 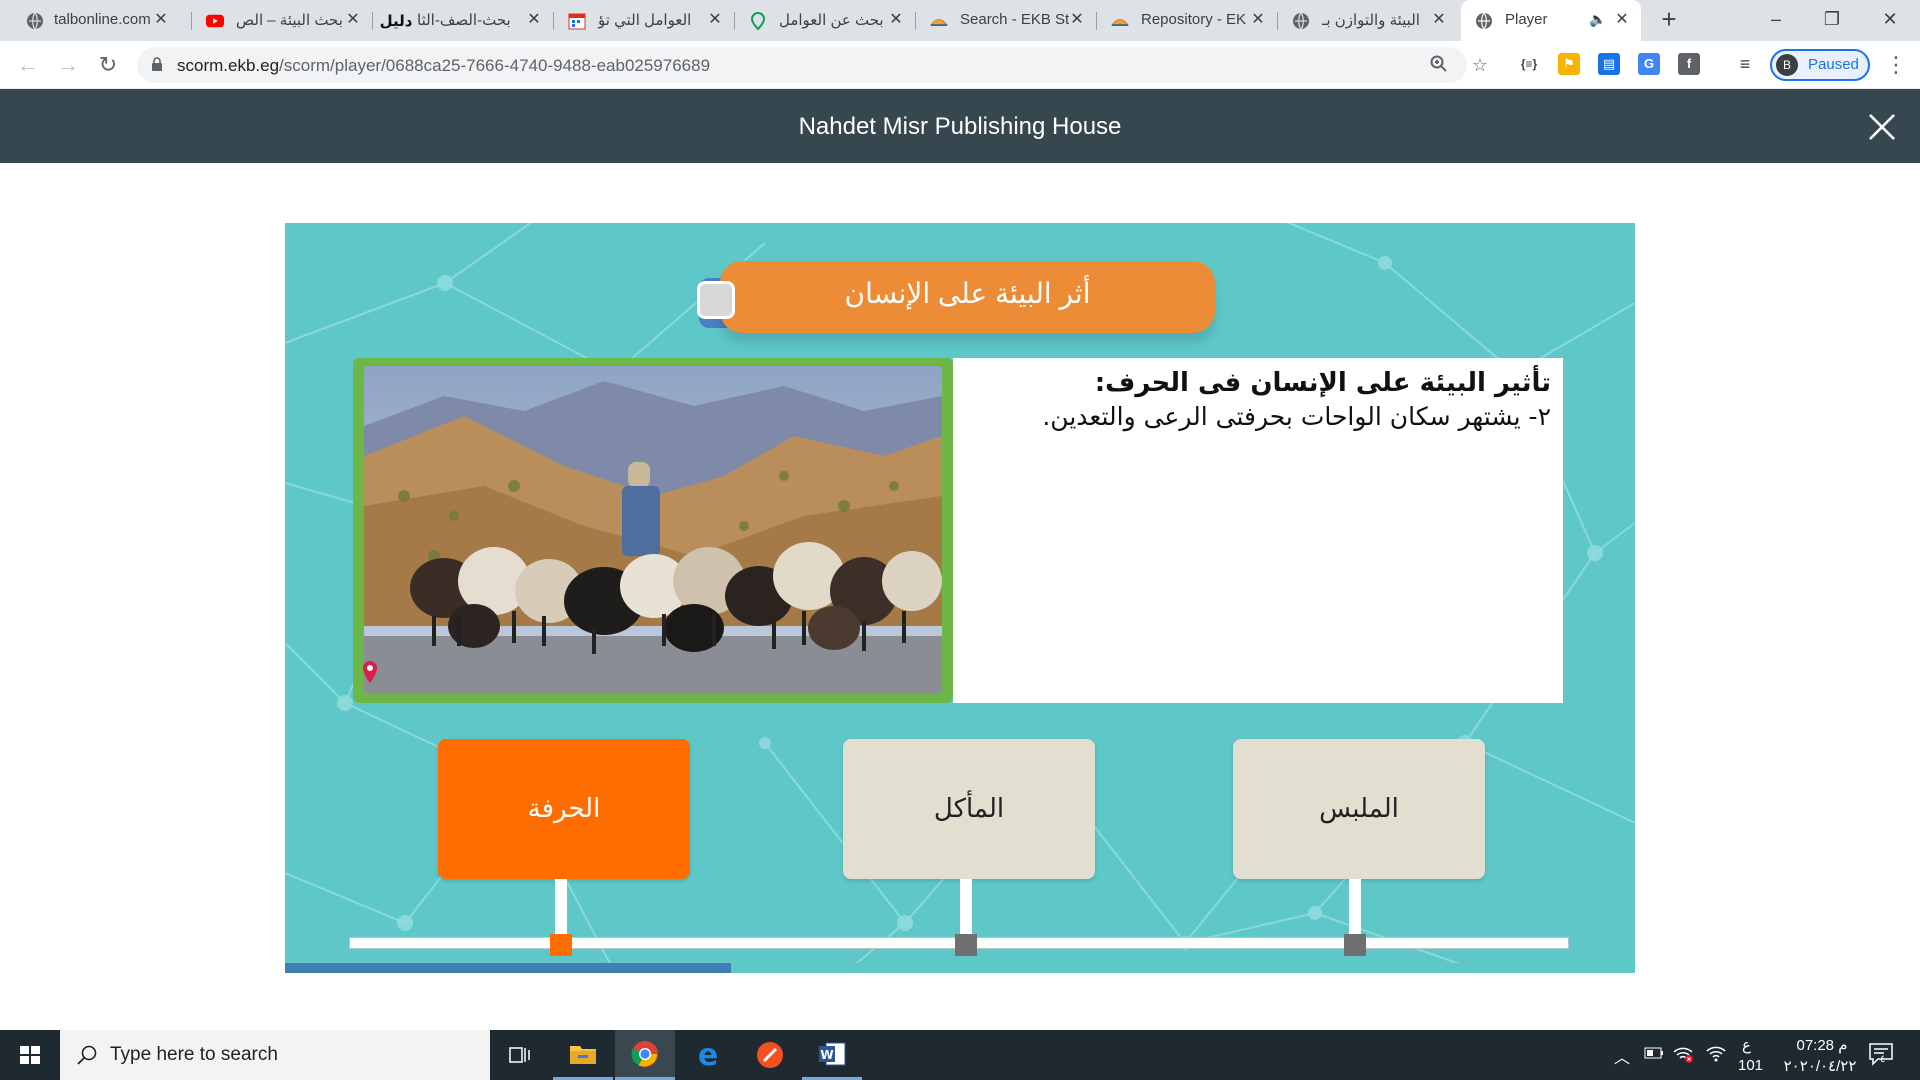 I want to click on window-close-button: ✕, so click(x=1890, y=19).